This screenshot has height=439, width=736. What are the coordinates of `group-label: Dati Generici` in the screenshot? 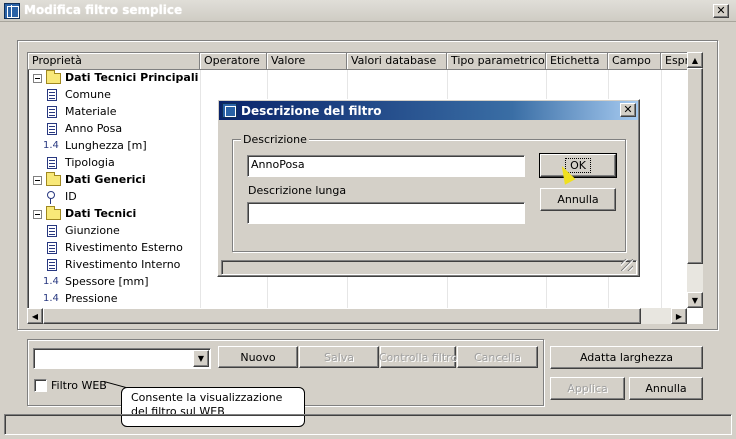 It's located at (105, 179).